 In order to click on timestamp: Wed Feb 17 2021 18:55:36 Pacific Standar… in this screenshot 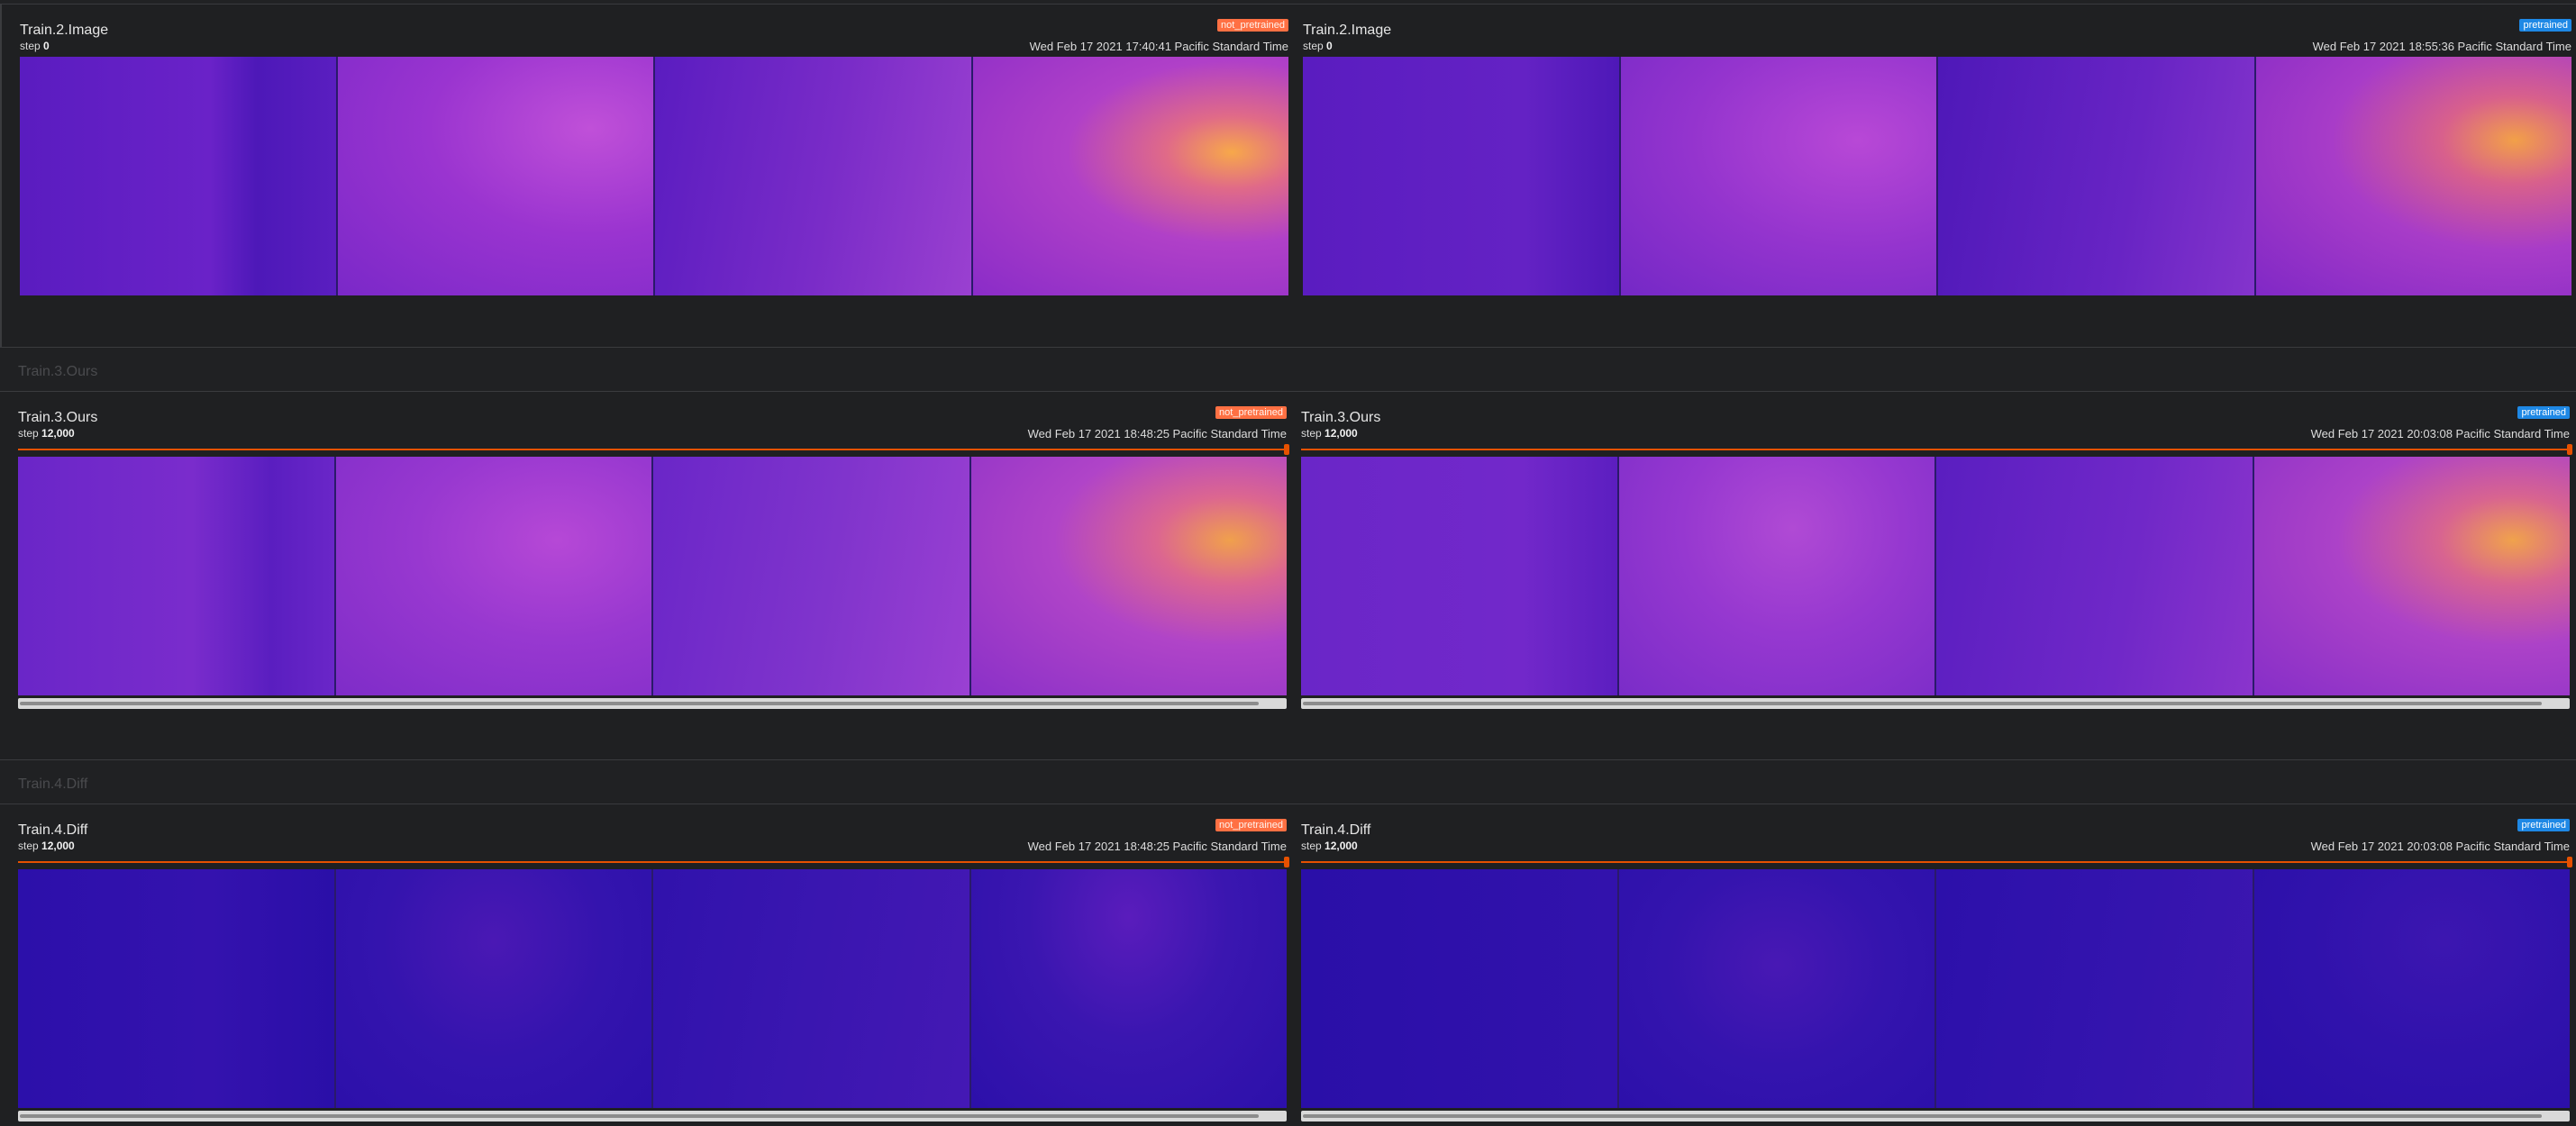, I will do `click(2441, 47)`.